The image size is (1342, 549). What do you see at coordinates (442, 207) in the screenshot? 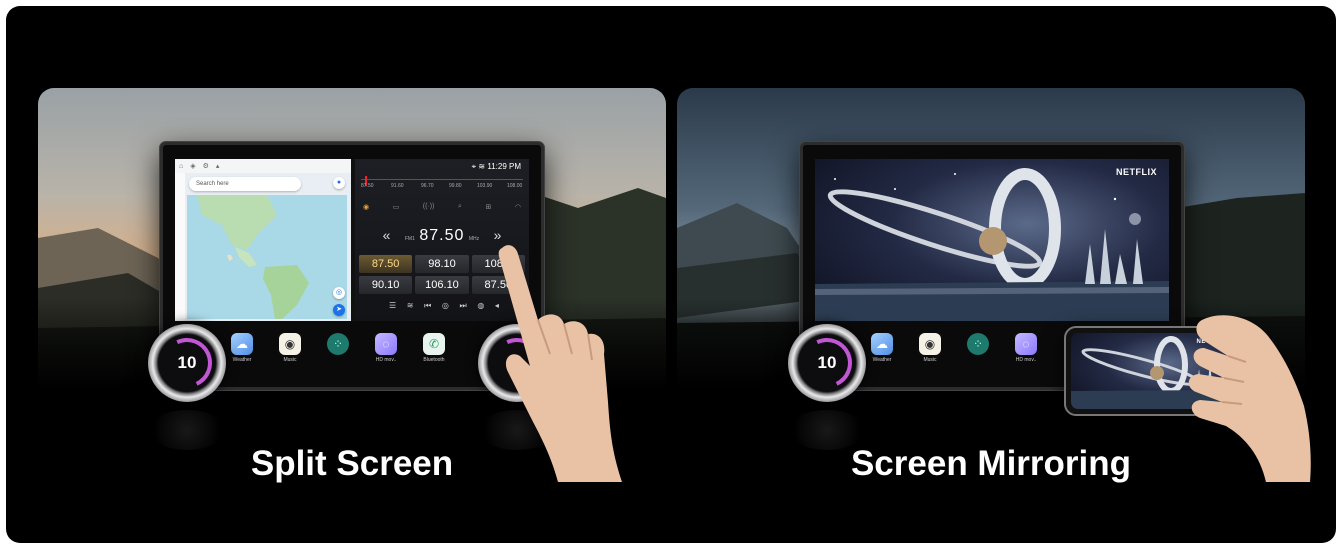
I see `radio-function-icons: ◉ ▭ ((·)) ⌕ ⊞ ◠` at bounding box center [442, 207].